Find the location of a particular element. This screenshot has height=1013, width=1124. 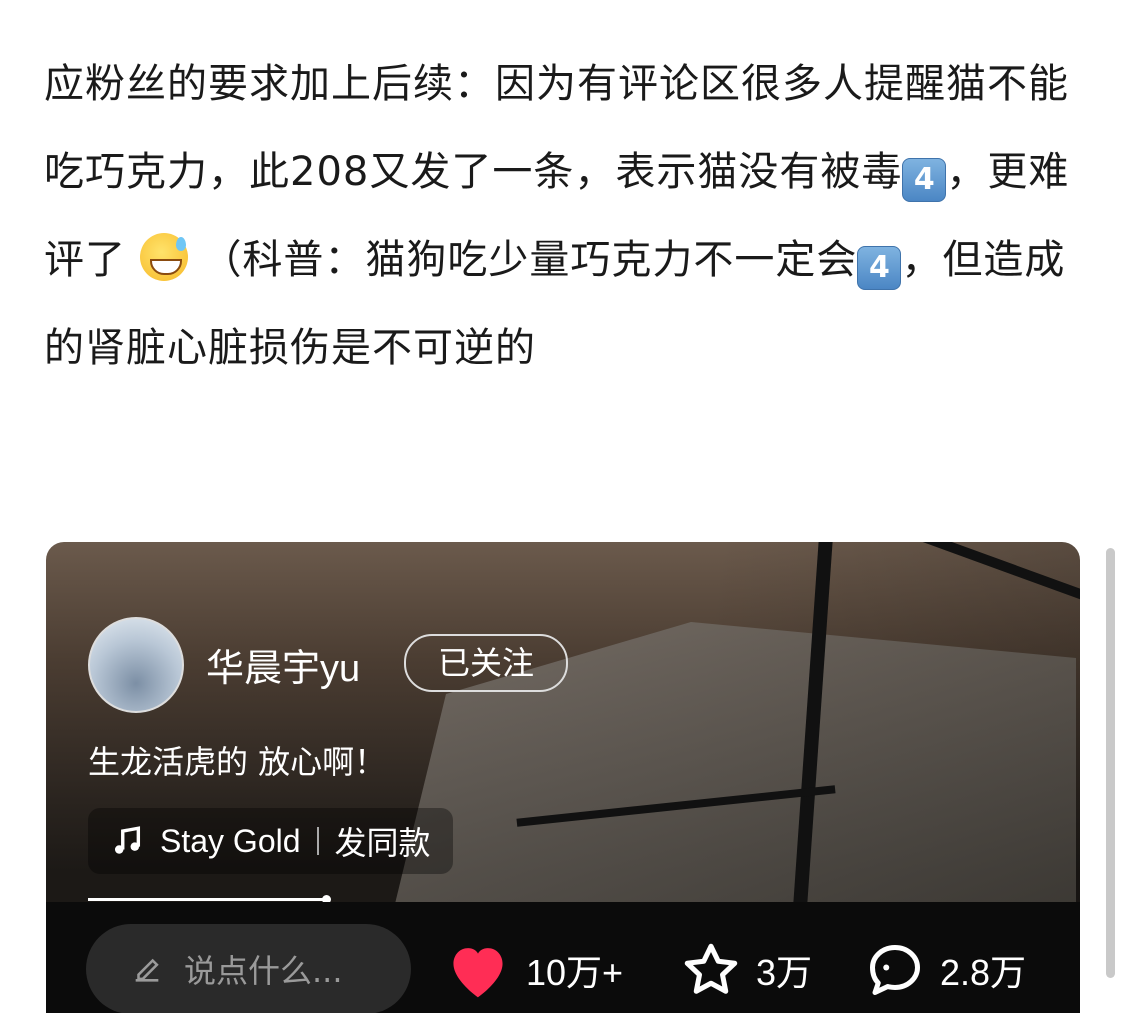

follow-button: 已关注 is located at coordinates (486, 663).